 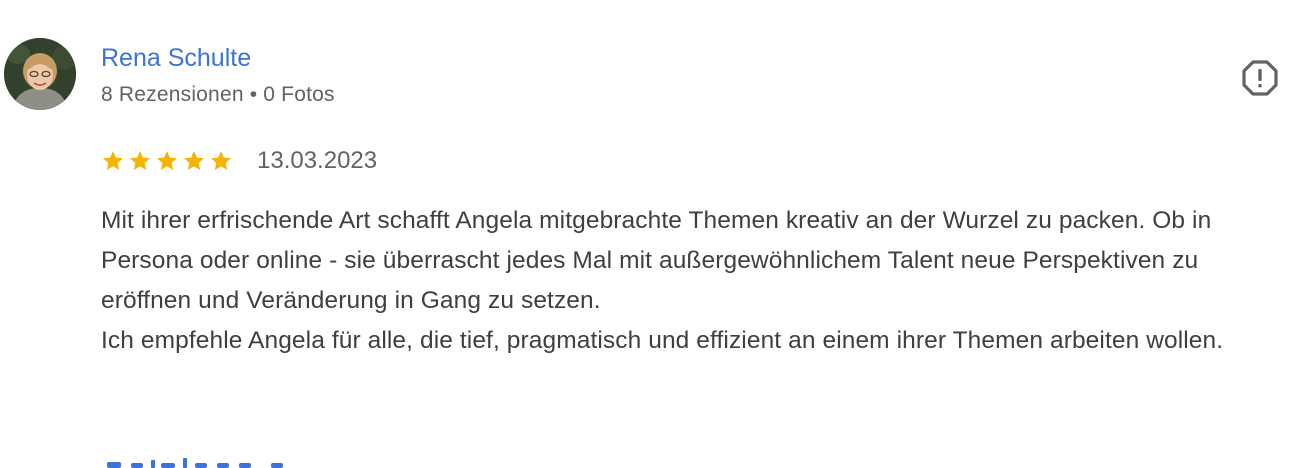 I want to click on avatar, so click(x=40, y=74).